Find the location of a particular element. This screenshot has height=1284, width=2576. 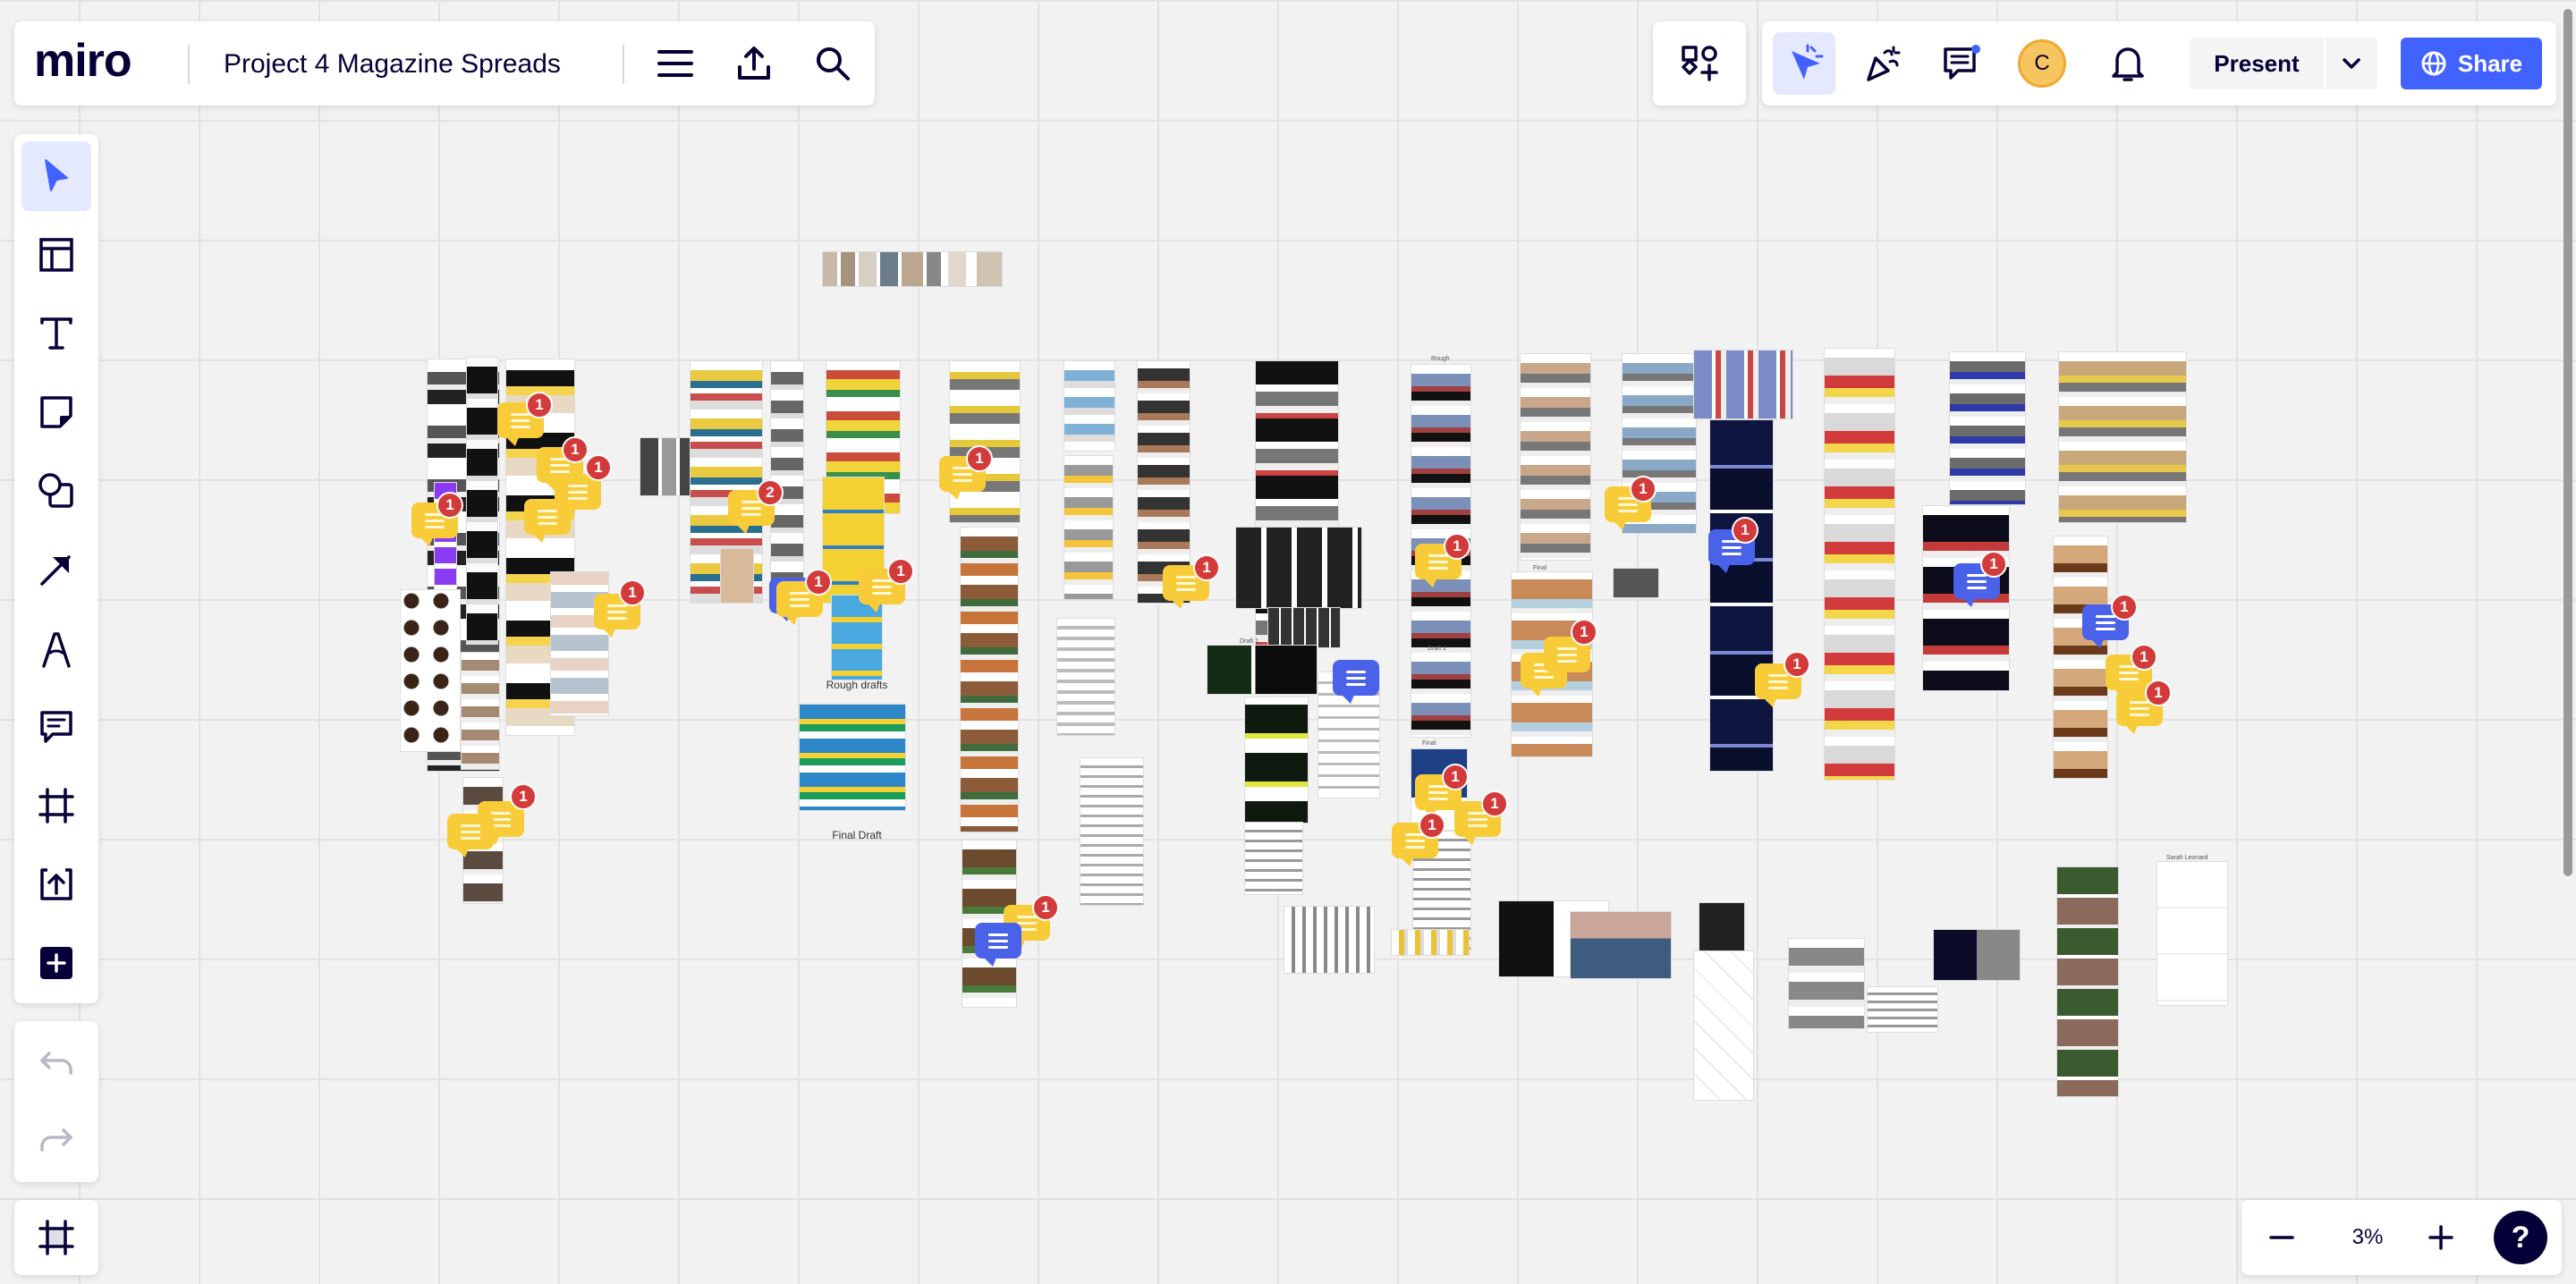

sarah-leonard-frame is located at coordinates (2192, 934).